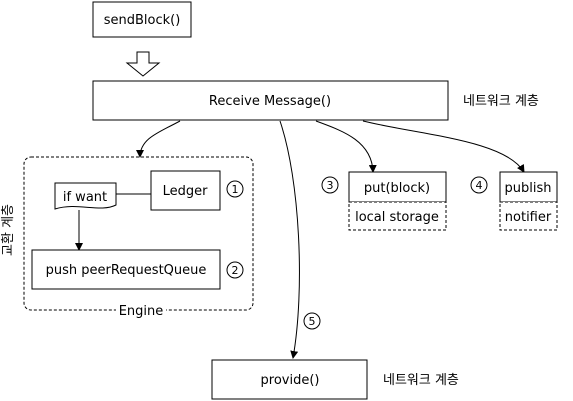  I want to click on marker-4-label: 4, so click(479, 185).